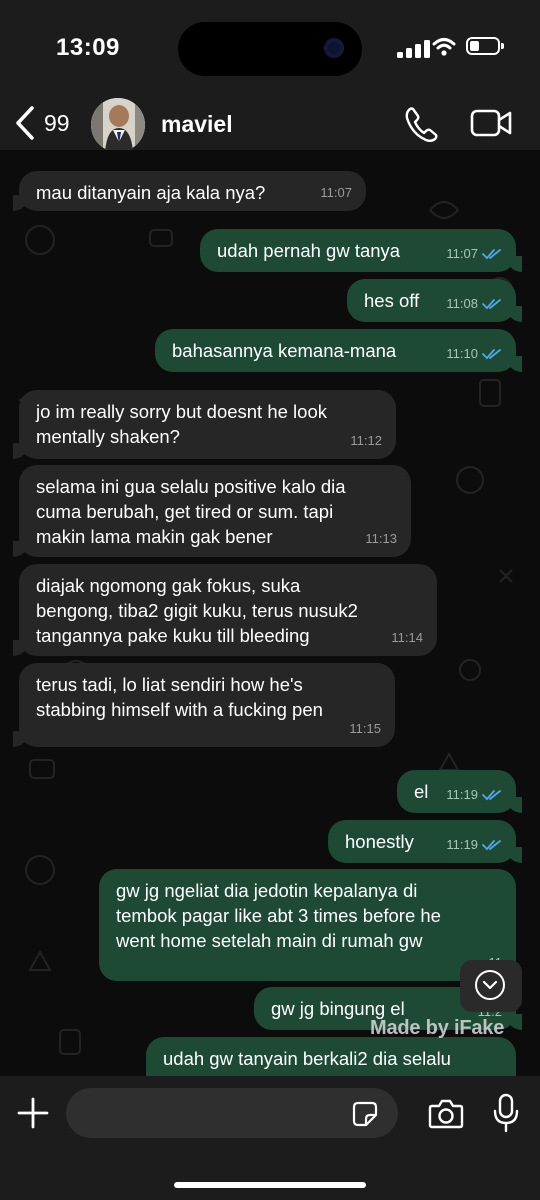 This screenshot has height=1200, width=540. What do you see at coordinates (334, 48) in the screenshot?
I see `front-camera-icon` at bounding box center [334, 48].